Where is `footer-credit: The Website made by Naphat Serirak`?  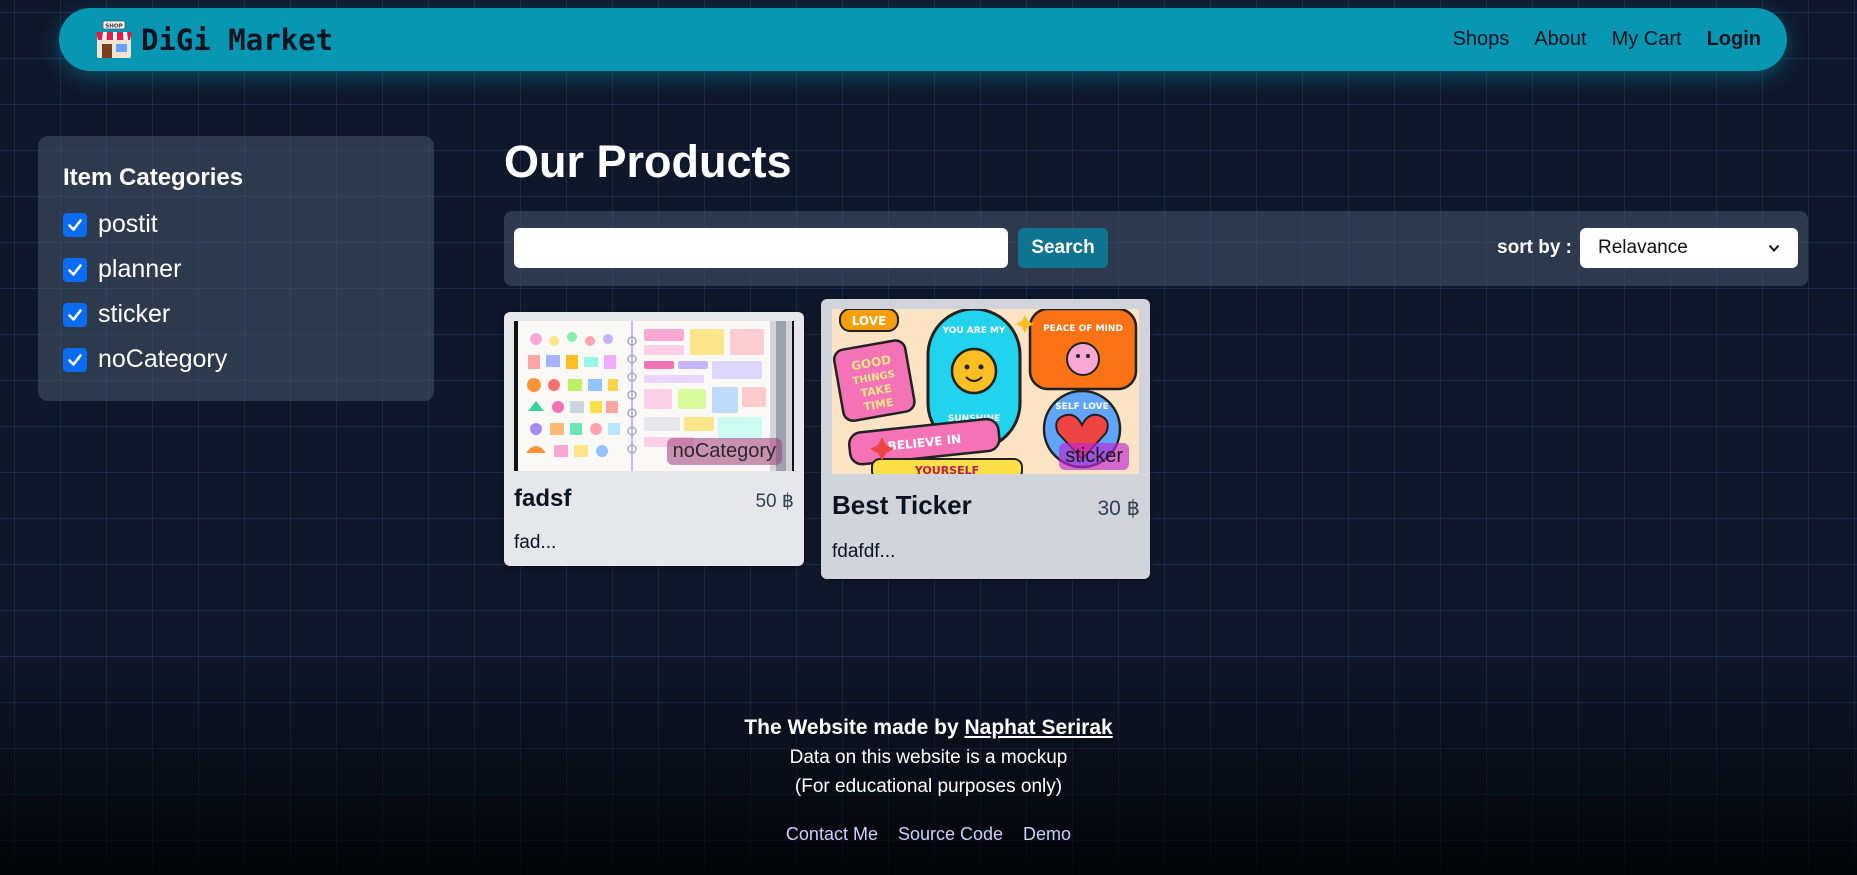 footer-credit: The Website made by Naphat Serirak is located at coordinates (928, 728).